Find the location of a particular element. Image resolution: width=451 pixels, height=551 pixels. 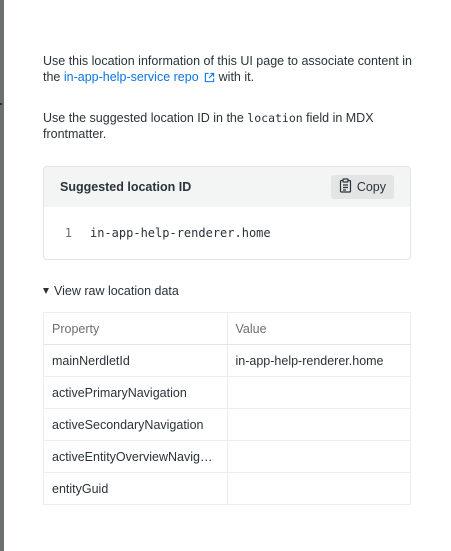

table-row: activeEntityOverviewNavigation is located at coordinates (227, 456).